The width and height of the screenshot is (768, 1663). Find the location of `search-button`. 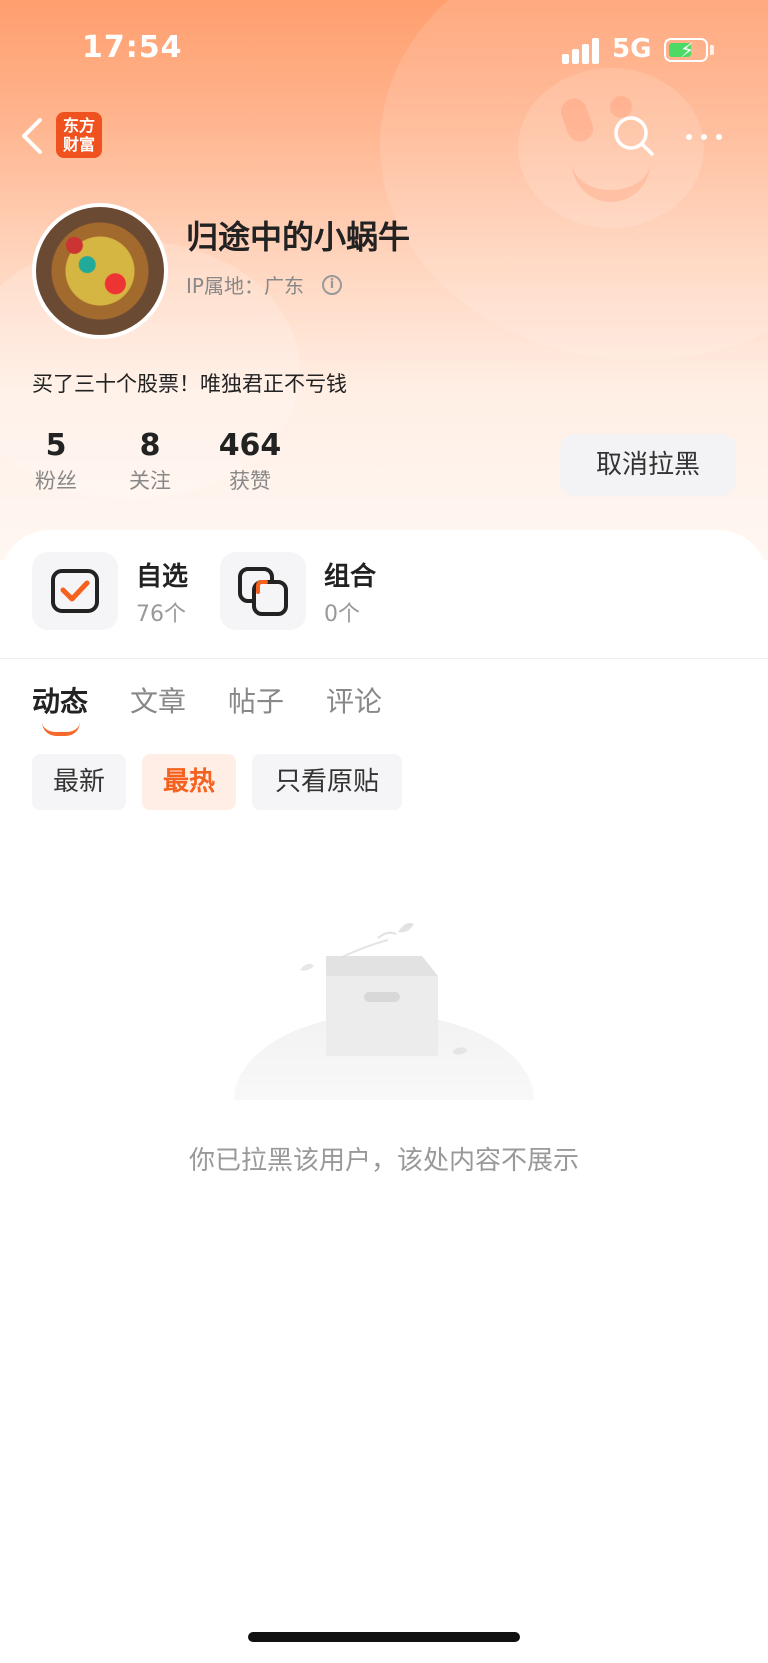

search-button is located at coordinates (634, 136).